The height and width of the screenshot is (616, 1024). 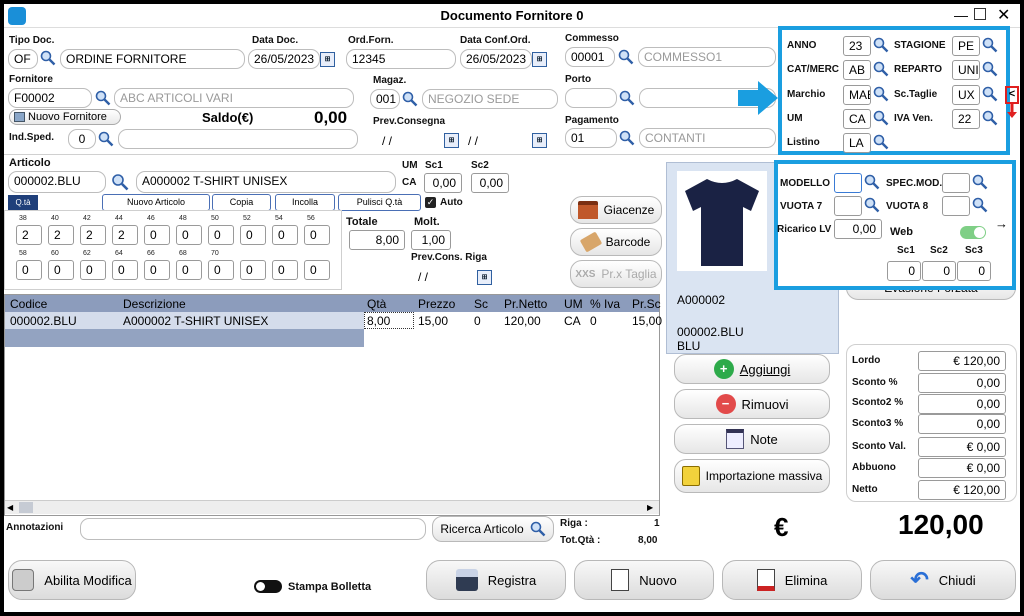 I want to click on ind-sped-field: 0, so click(x=82, y=139).